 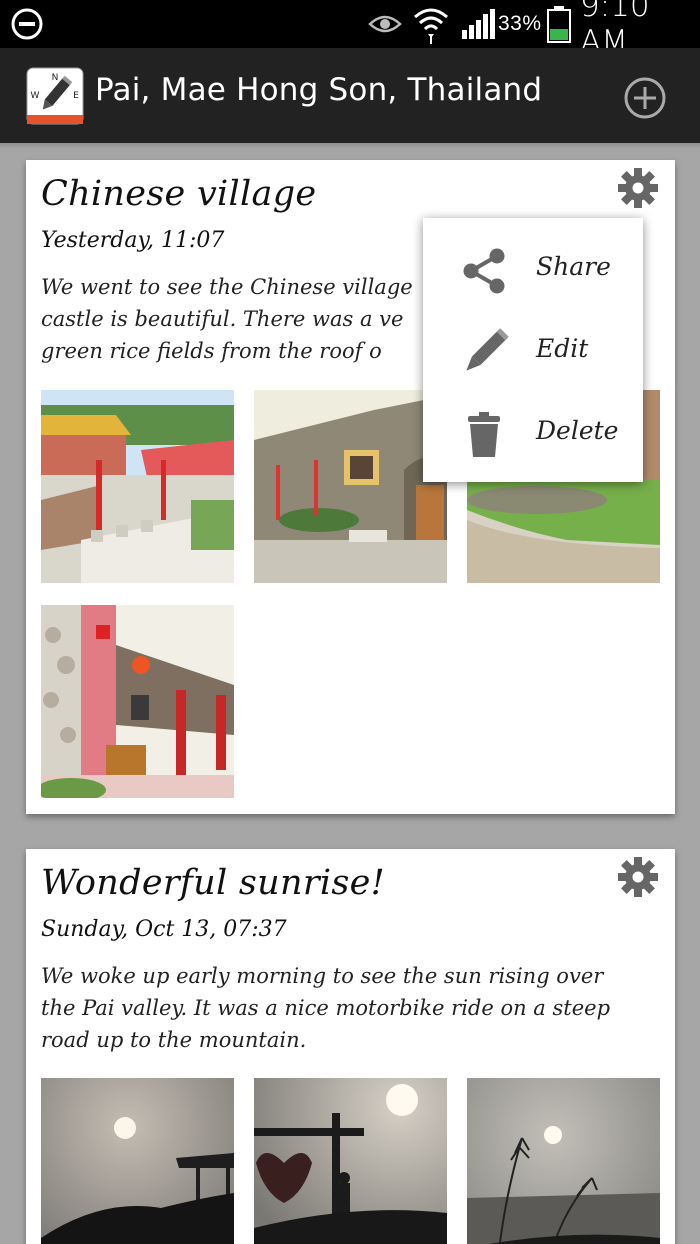 I want to click on menu-item-label: Share, so click(x=573, y=266).